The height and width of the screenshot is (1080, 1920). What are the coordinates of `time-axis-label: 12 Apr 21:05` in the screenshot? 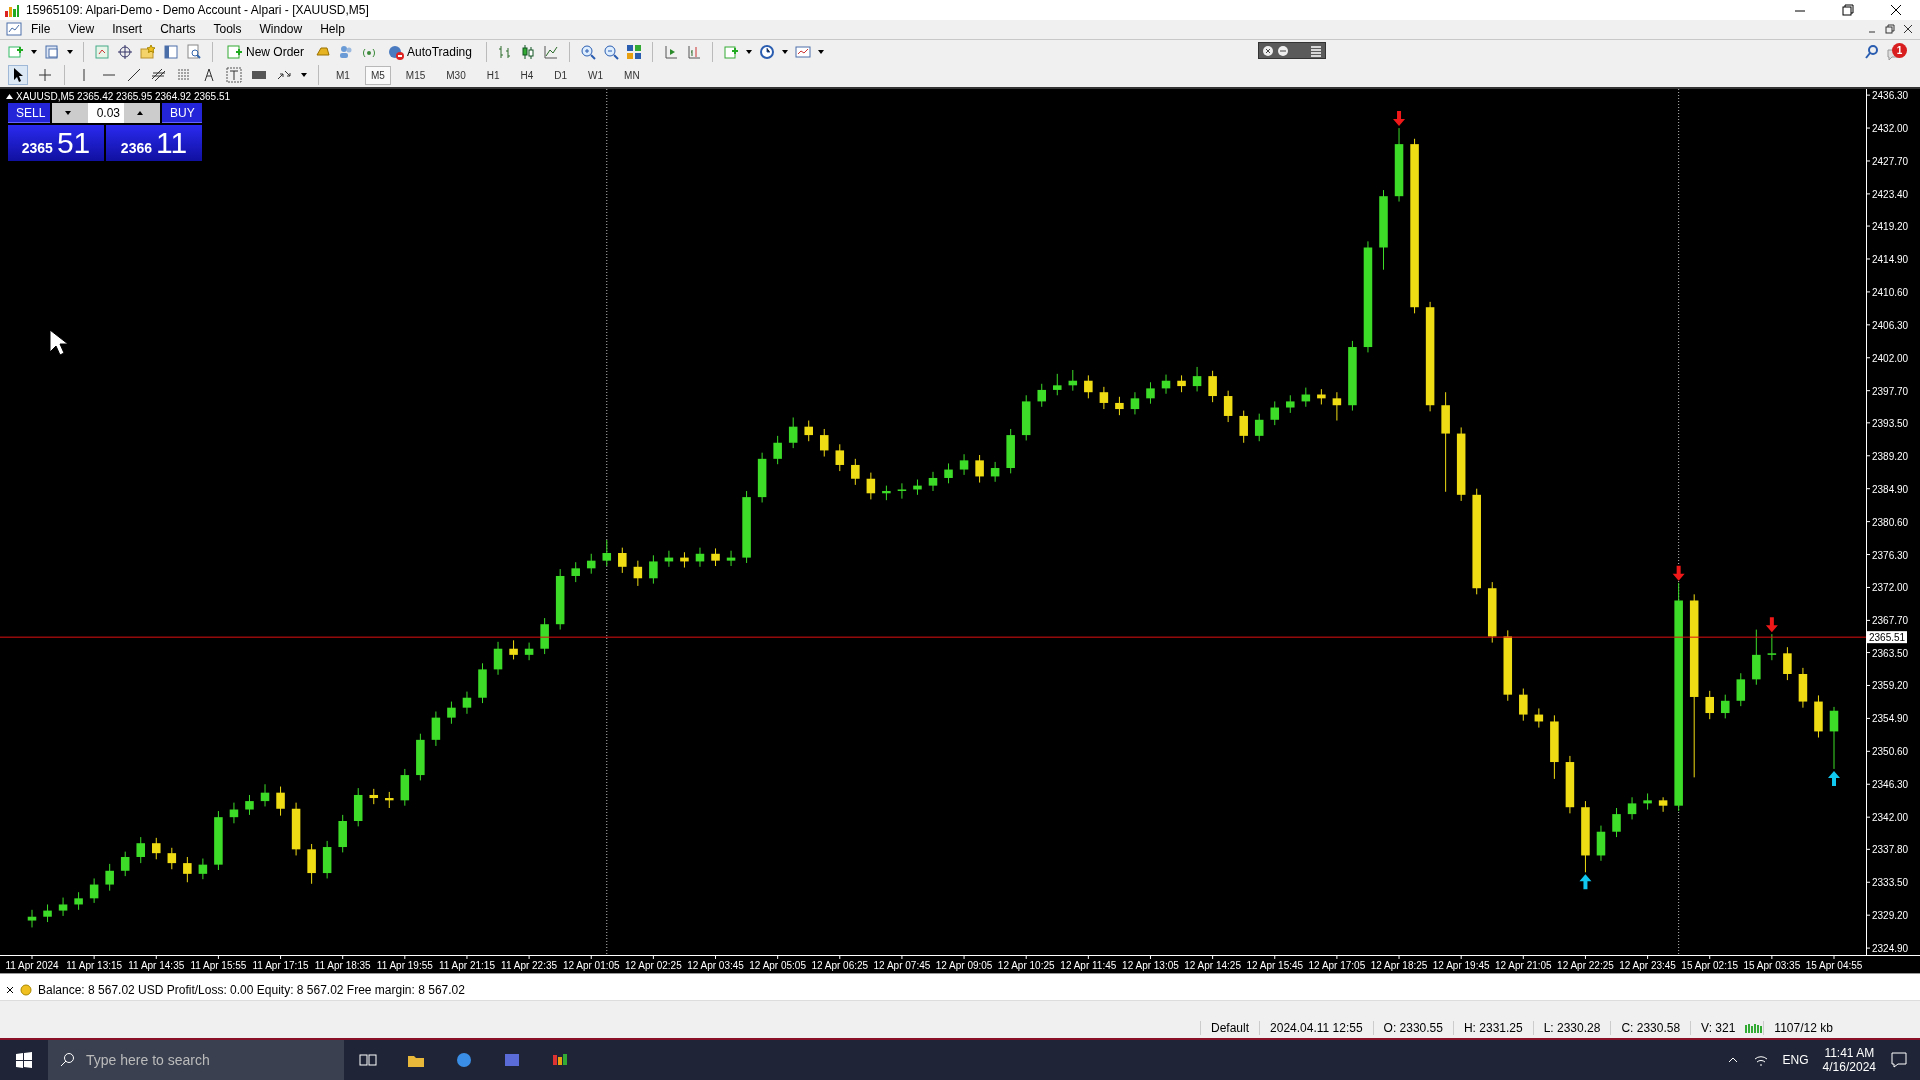 It's located at (1523, 962).